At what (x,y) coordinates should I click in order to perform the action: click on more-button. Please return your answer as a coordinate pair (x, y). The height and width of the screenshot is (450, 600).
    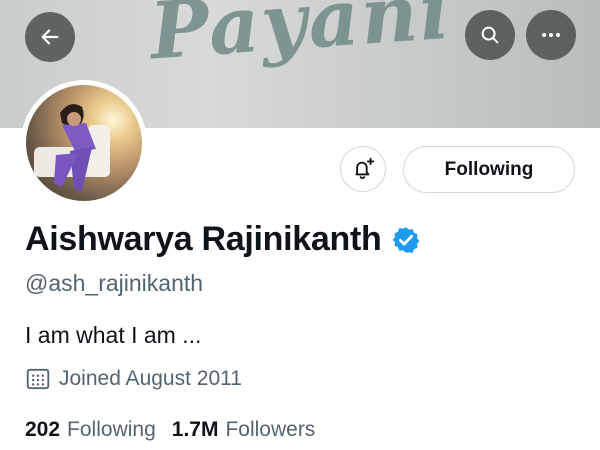
    Looking at the image, I should click on (551, 35).